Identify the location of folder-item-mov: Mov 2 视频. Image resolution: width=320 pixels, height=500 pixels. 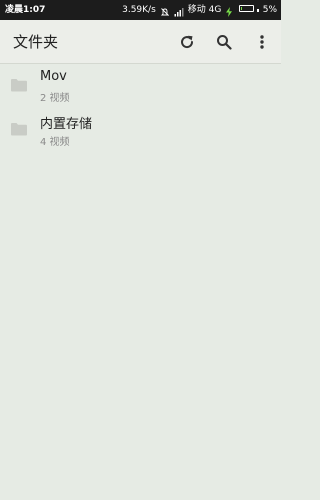
(140, 87).